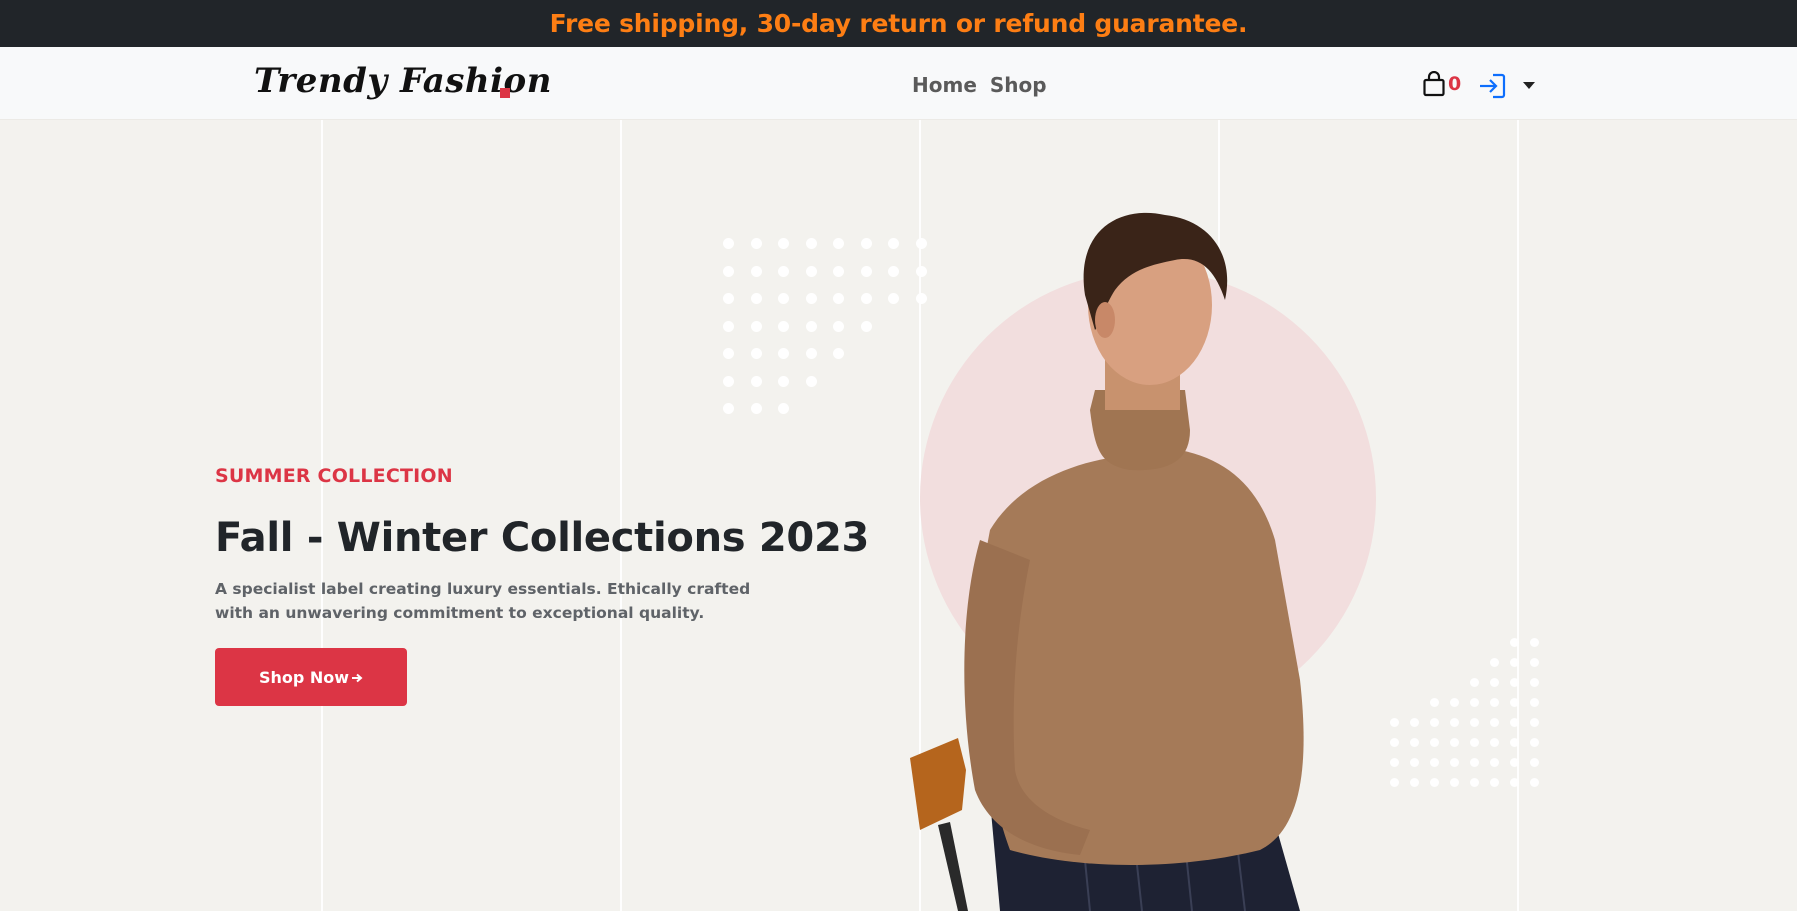 This screenshot has height=911, width=1797. What do you see at coordinates (542, 538) in the screenshot?
I see `hero-title: Fall - Winter Collections 2023` at bounding box center [542, 538].